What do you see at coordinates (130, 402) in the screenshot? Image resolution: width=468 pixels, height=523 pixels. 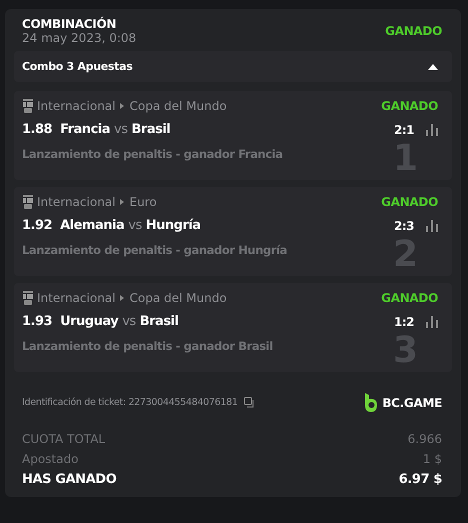 I see `ticket-id: Identificación de ticket: 2273004455484076181` at bounding box center [130, 402].